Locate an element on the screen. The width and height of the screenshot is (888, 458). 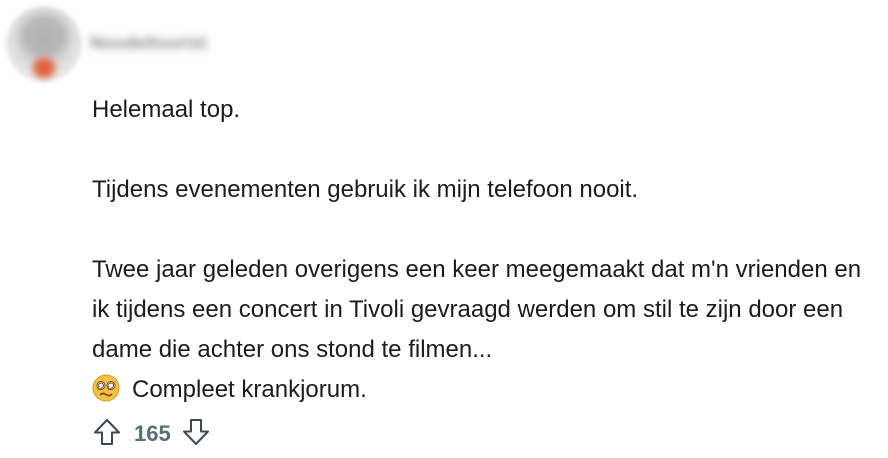
vote-score: 165 is located at coordinates (152, 433).